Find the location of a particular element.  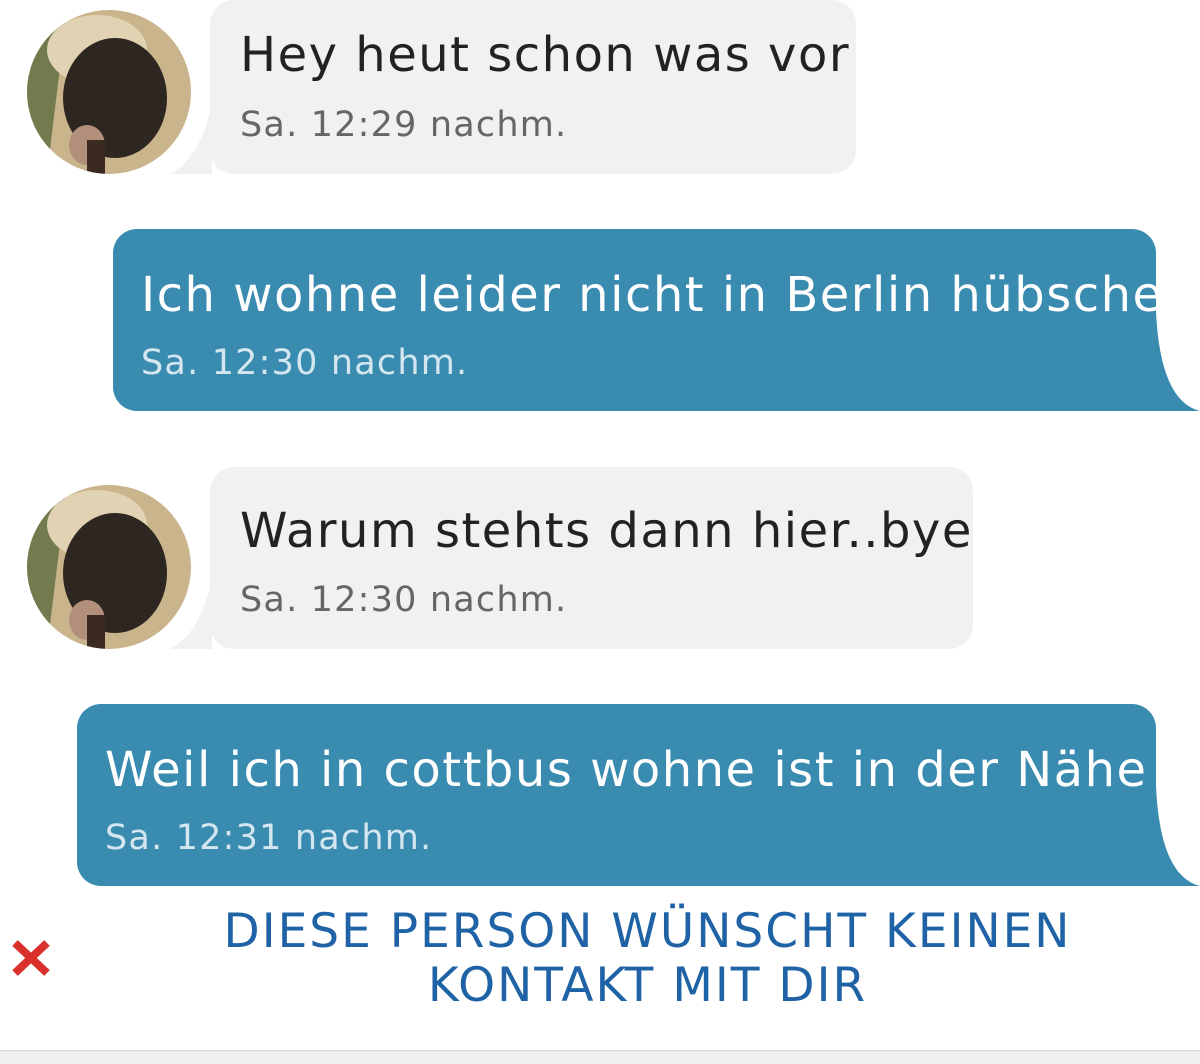

bottom-divider is located at coordinates (600, 1057).